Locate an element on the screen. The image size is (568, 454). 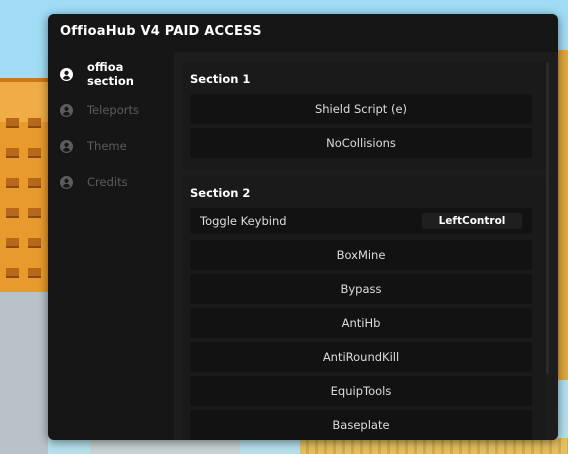
sidebar-item-label: Teleports is located at coordinates (113, 110).